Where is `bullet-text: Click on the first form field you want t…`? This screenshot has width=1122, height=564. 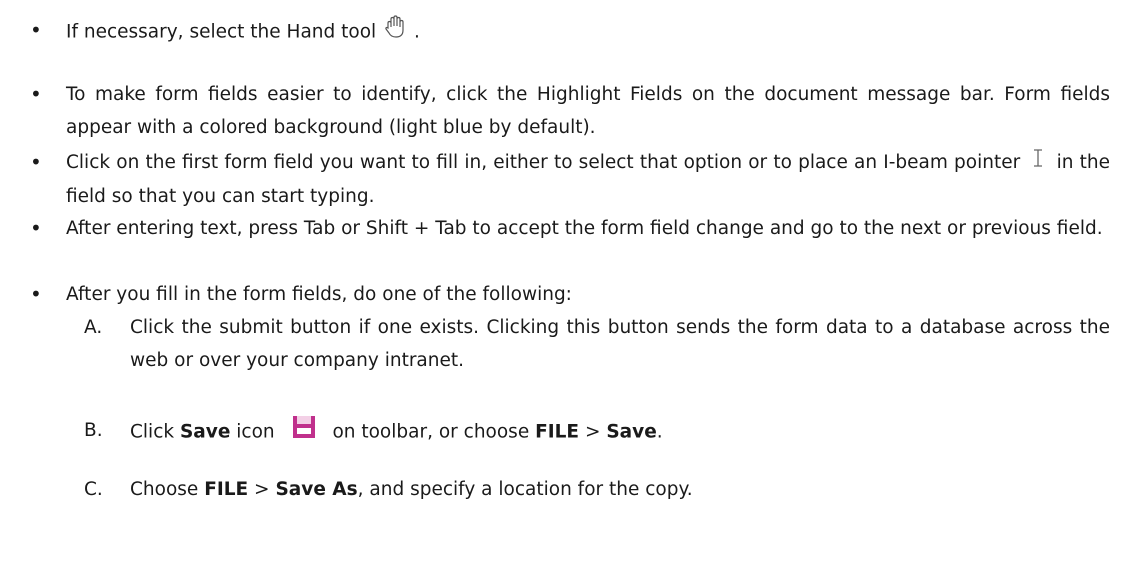
bullet-text: Click on the first form field you want t… is located at coordinates (543, 162).